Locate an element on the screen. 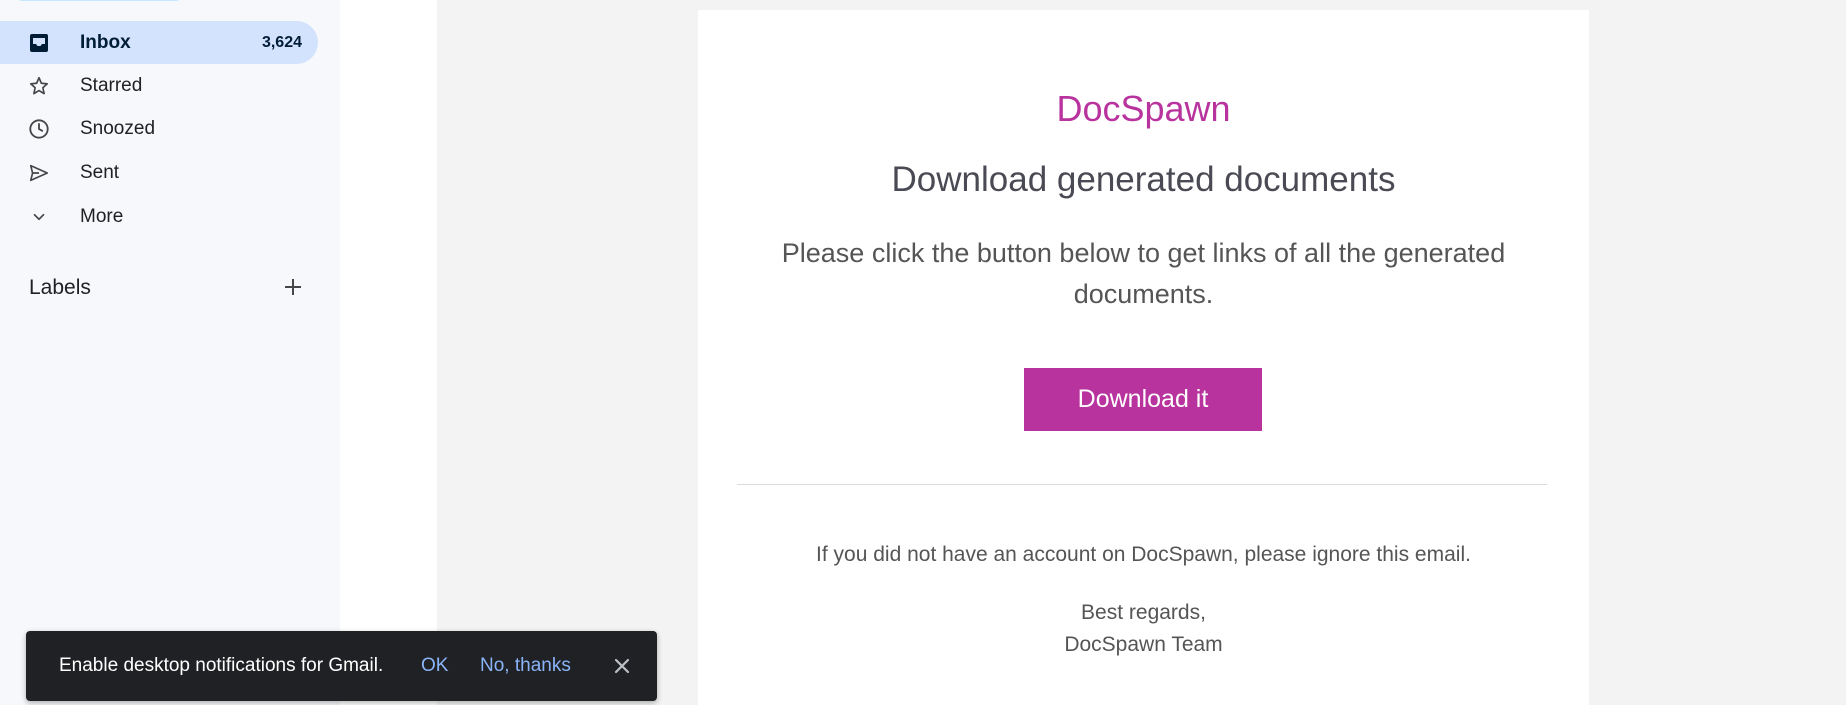 This screenshot has height=705, width=1846. add-label-button is located at coordinates (293, 289).